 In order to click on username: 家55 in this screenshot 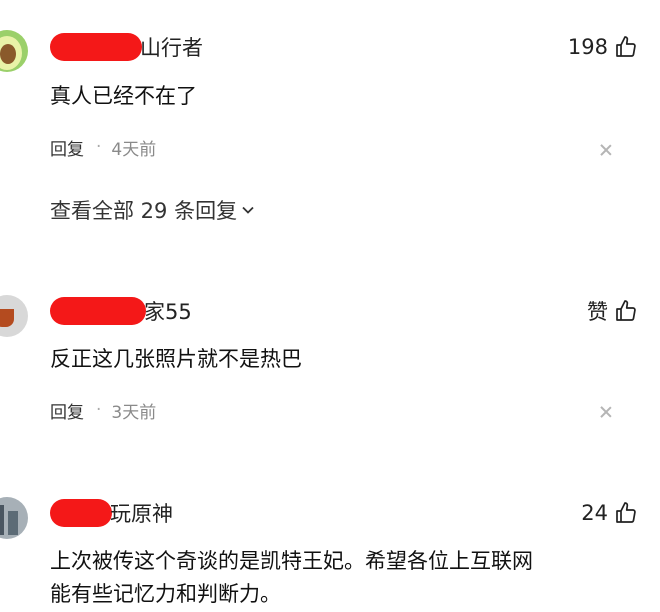, I will do `click(168, 311)`.